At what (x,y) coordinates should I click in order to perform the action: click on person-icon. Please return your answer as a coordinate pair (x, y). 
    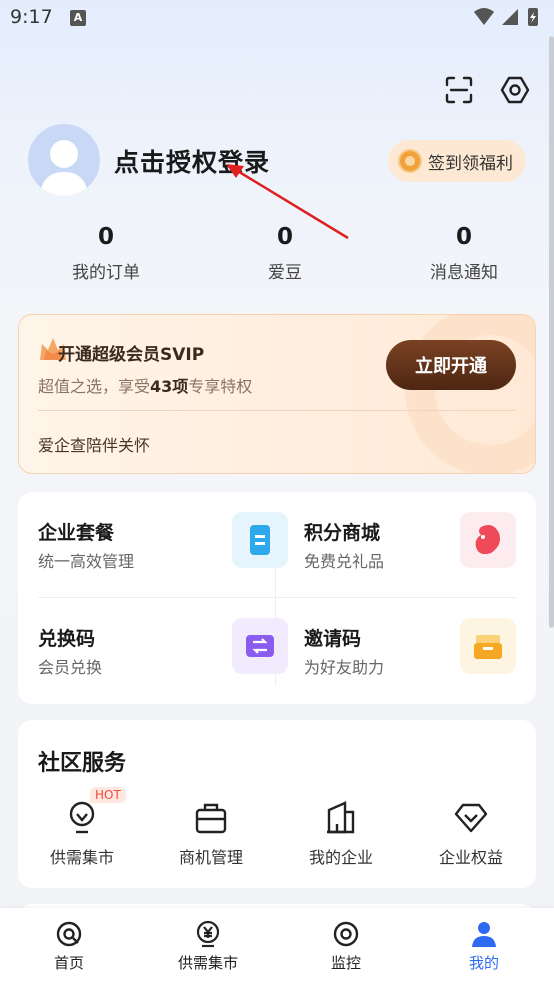
    Looking at the image, I should click on (484, 934).